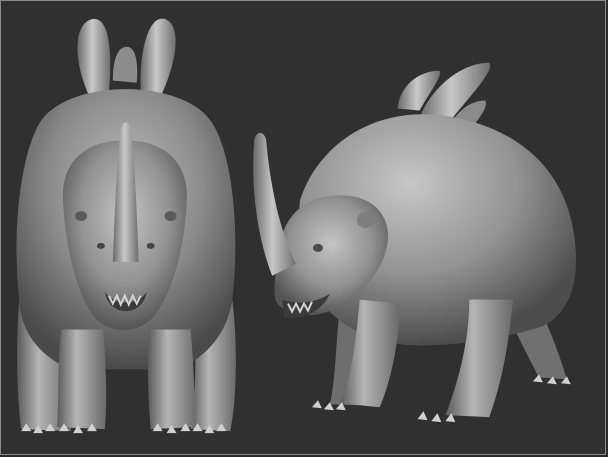 Image resolution: width=608 pixels, height=457 pixels. Describe the element at coordinates (125, 64) in the screenshot. I see `back-spike` at that location.